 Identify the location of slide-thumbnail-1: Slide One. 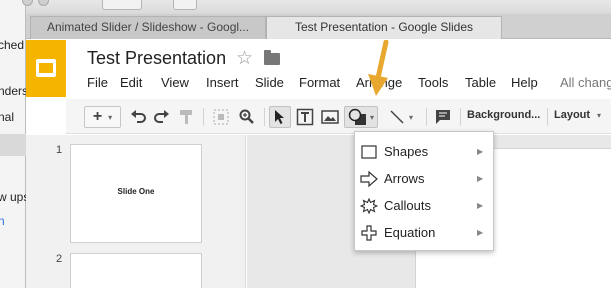
(136, 193).